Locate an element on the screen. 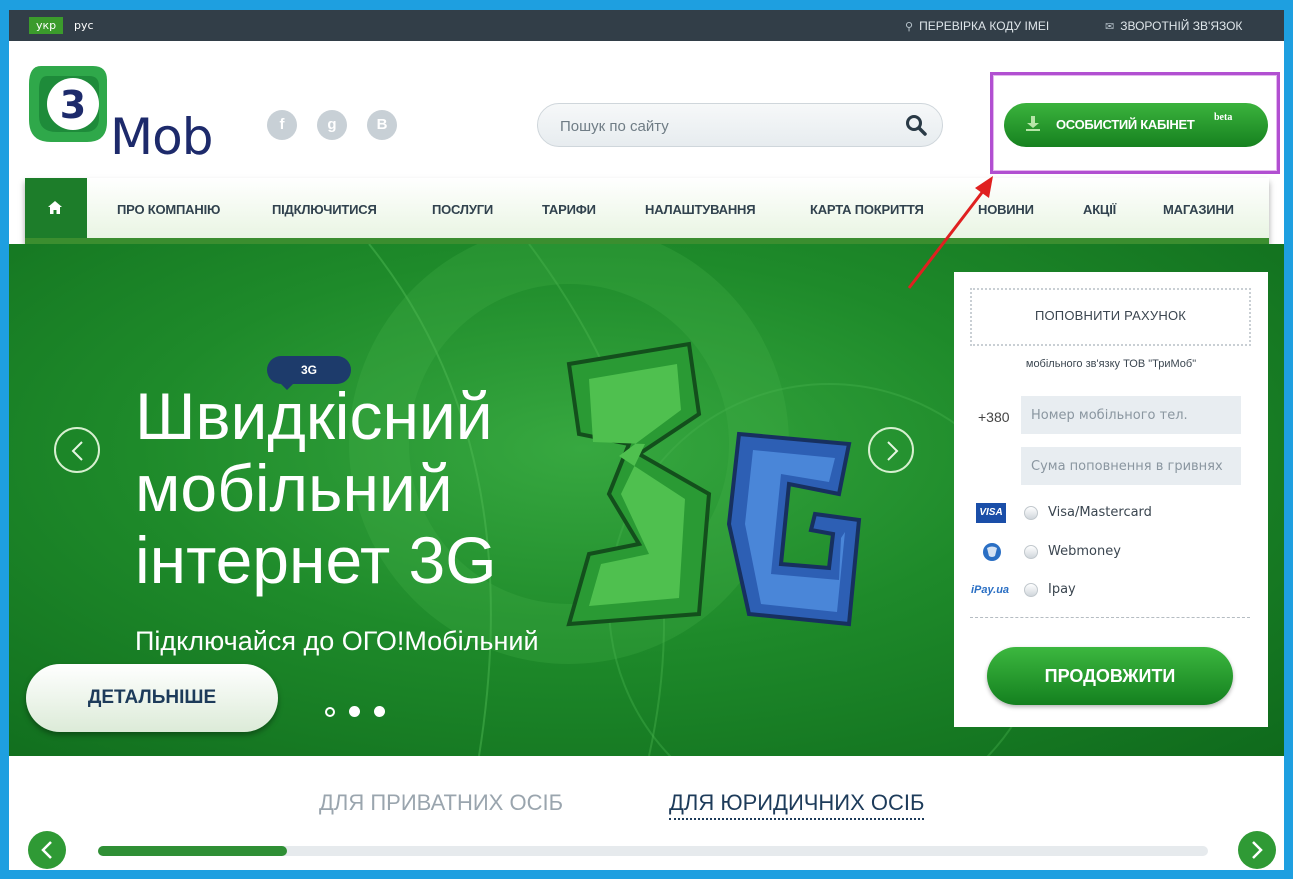 The height and width of the screenshot is (879, 1293). beta-badge: beta is located at coordinates (1223, 117).